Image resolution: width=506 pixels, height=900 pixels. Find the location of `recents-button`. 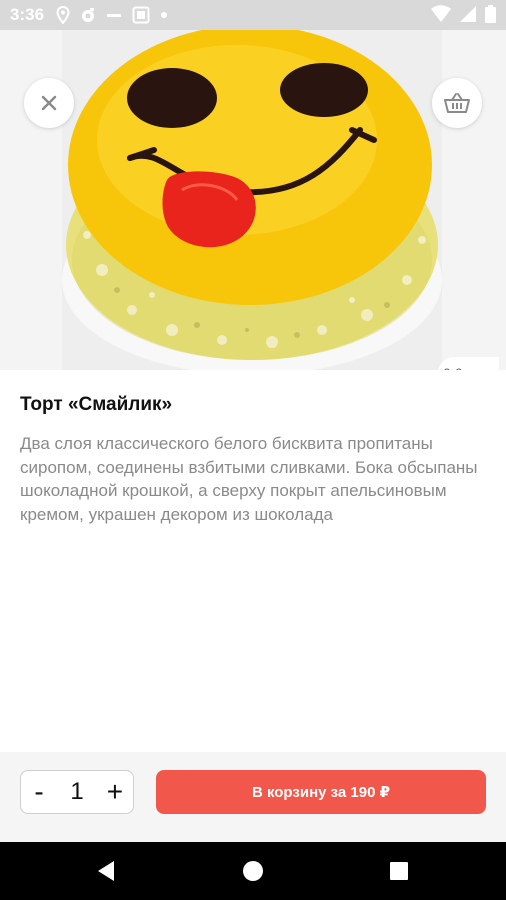

recents-button is located at coordinates (399, 871).